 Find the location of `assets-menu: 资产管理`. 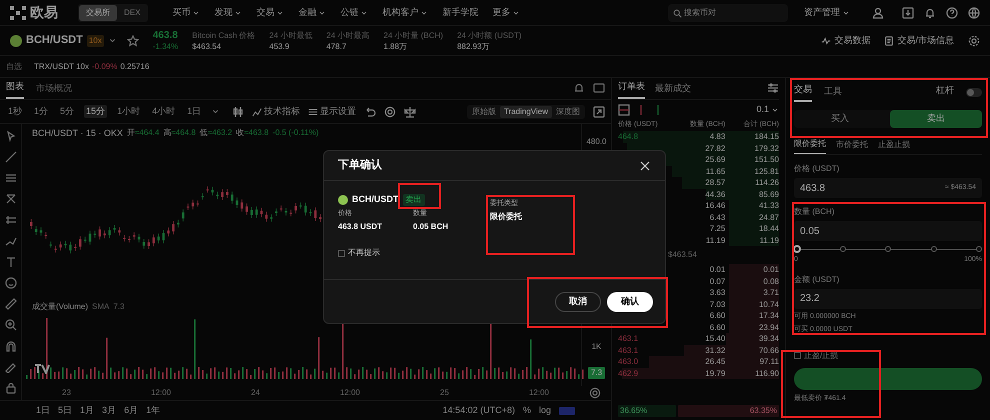

assets-menu: 资产管理 is located at coordinates (827, 13).